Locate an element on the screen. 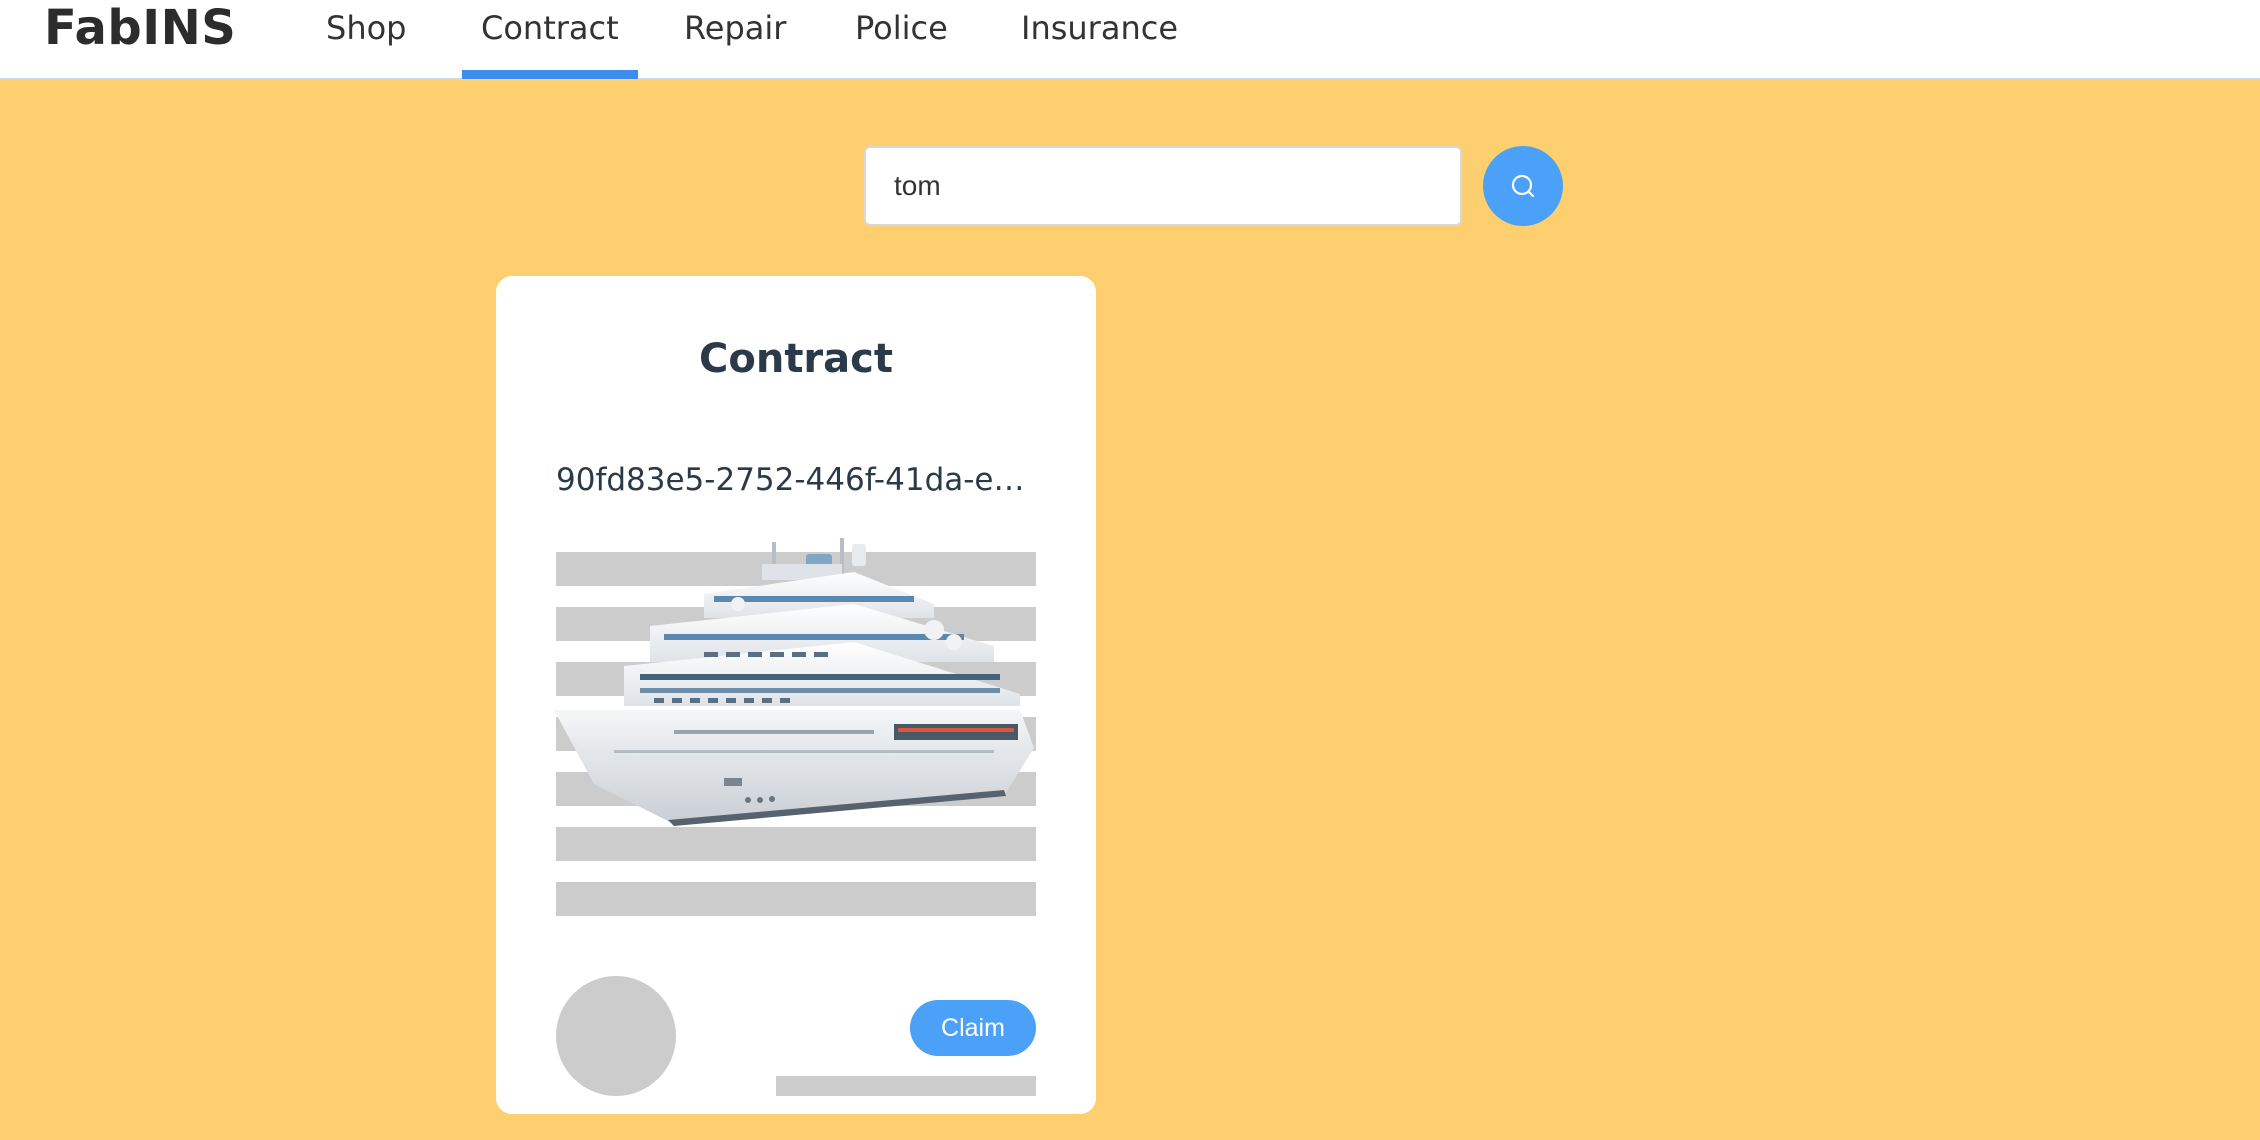  tab-insurance-label: Insurance is located at coordinates (1099, 28).